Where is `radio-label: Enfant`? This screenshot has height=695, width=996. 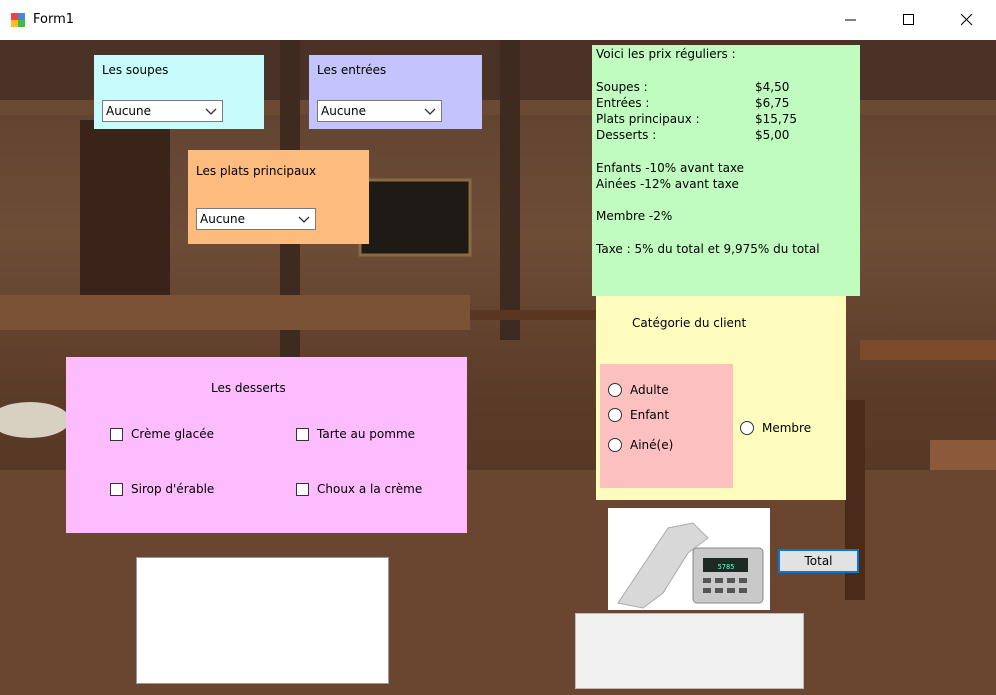
radio-label: Enfant is located at coordinates (650, 415).